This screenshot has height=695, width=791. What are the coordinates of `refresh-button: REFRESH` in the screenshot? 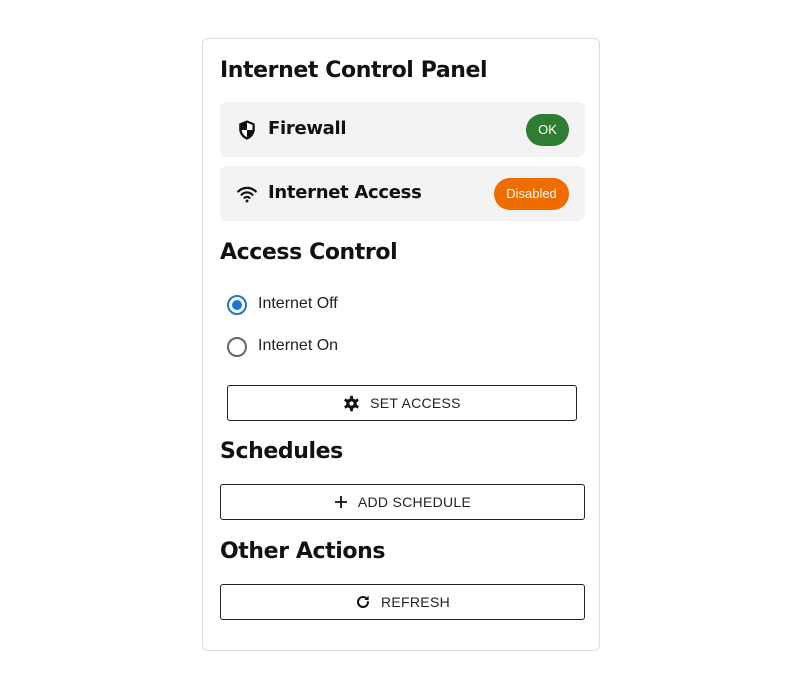 It's located at (402, 602).